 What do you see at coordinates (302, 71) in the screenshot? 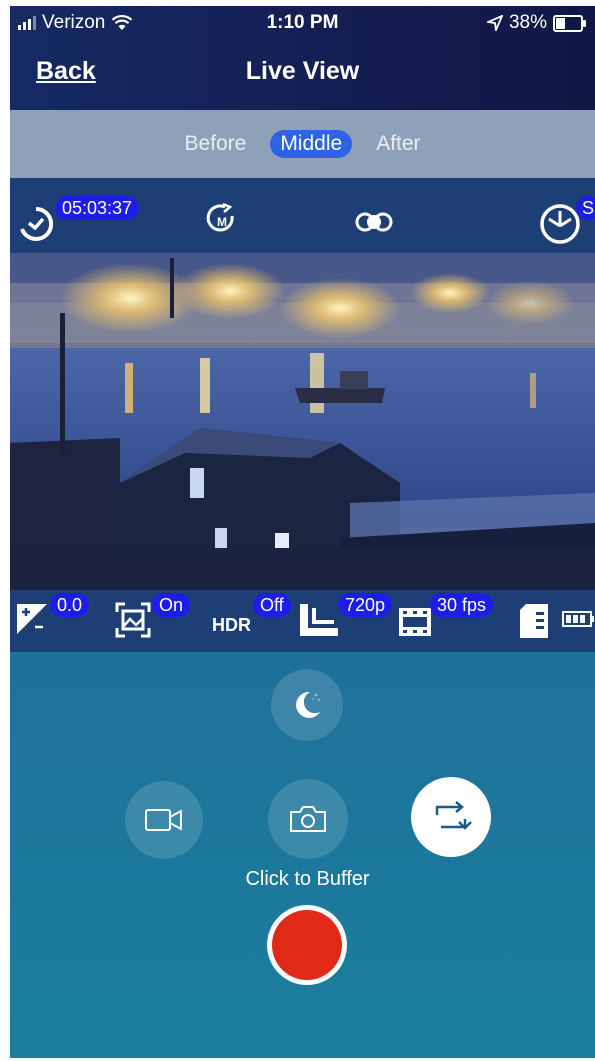
I see `page-title: Live View` at bounding box center [302, 71].